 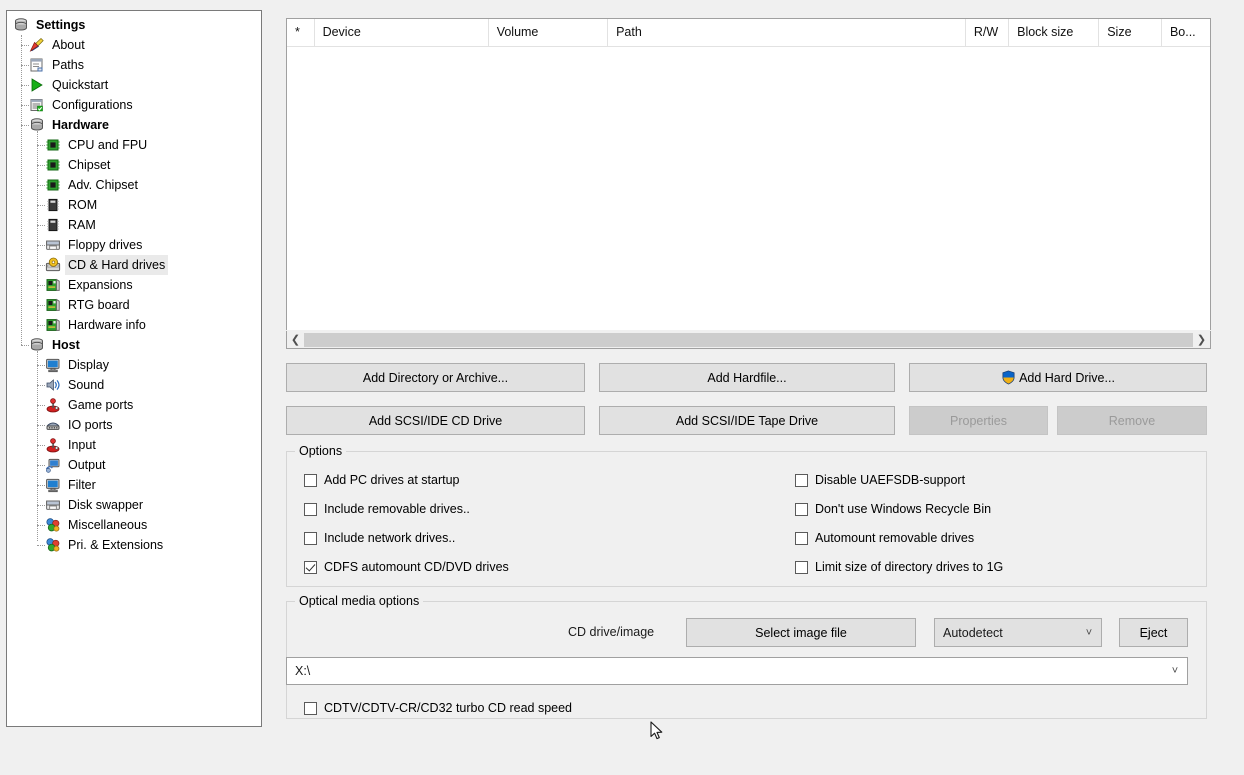 I want to click on checkbox-row-cdfs-automount-cd-dvd-drives: CDFS automount CD/DVD drives, so click(x=406, y=567).